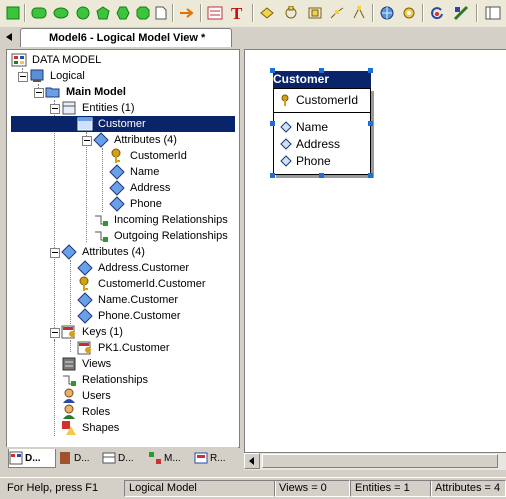 This screenshot has height=499, width=506. What do you see at coordinates (136, 140) in the screenshot?
I see `tree-node-entity-attributes: Attributes (4)` at bounding box center [136, 140].